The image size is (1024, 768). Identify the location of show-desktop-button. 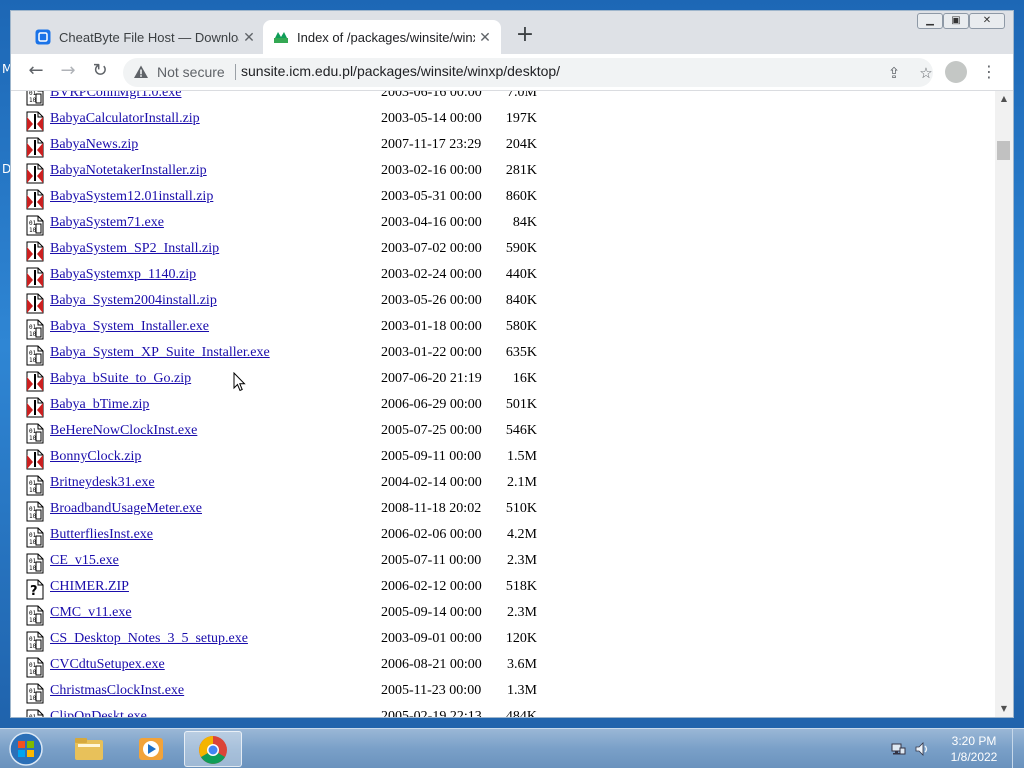
(1018, 748).